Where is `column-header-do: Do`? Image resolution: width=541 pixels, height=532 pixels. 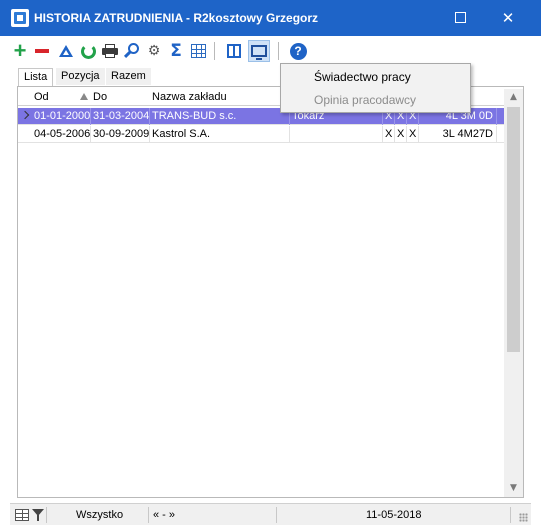
column-header-do: Do is located at coordinates (98, 97).